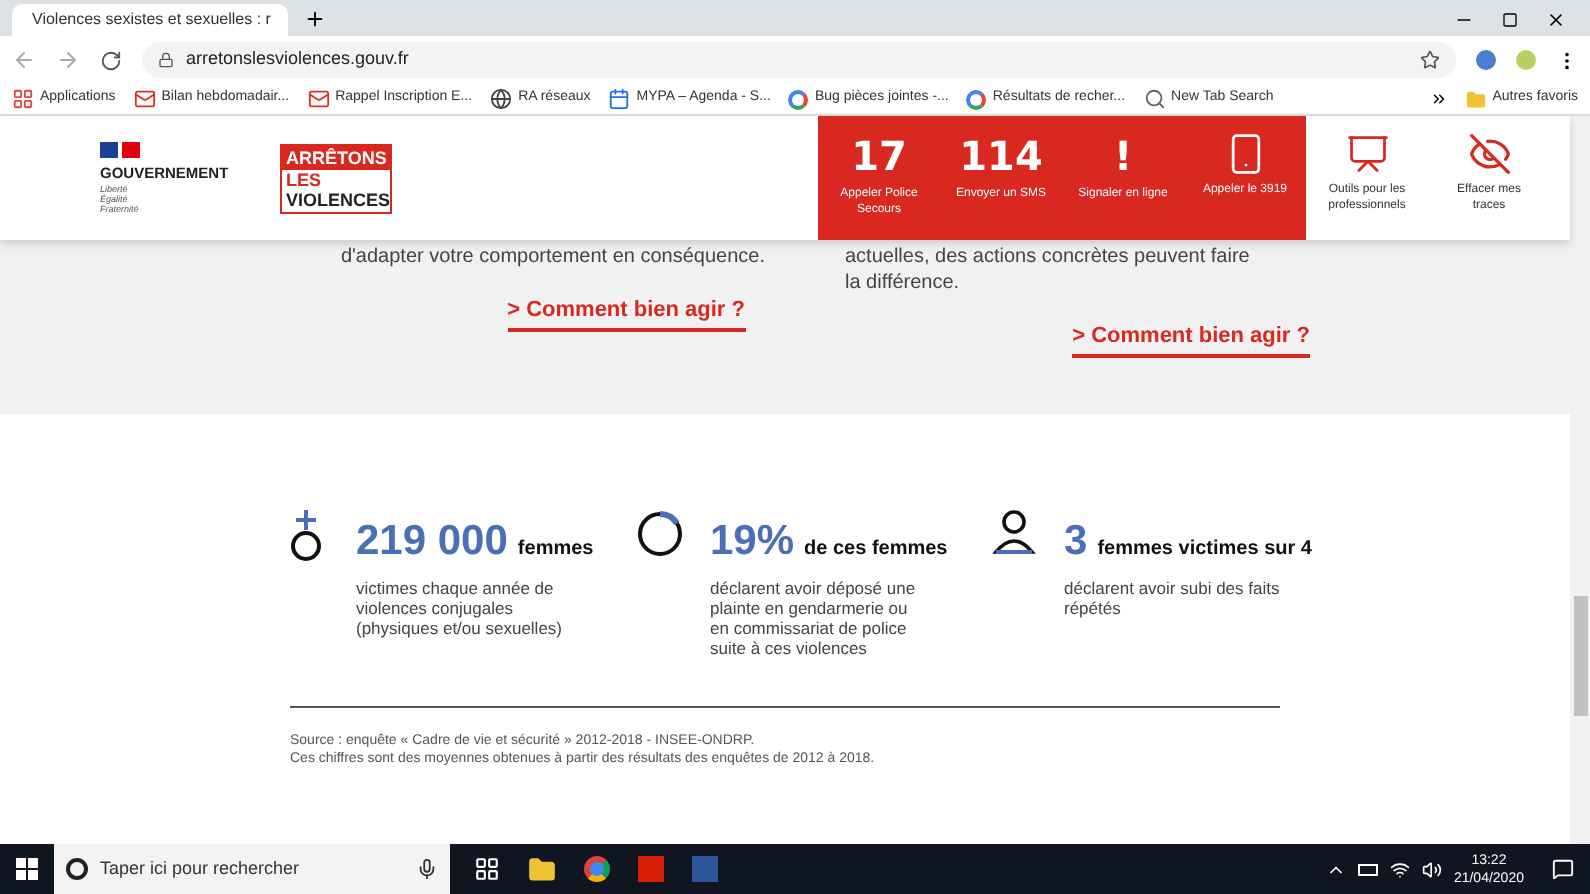 Image resolution: width=1590 pixels, height=894 pixels. Describe the element at coordinates (1367, 869) in the screenshot. I see `battery-icon` at that location.